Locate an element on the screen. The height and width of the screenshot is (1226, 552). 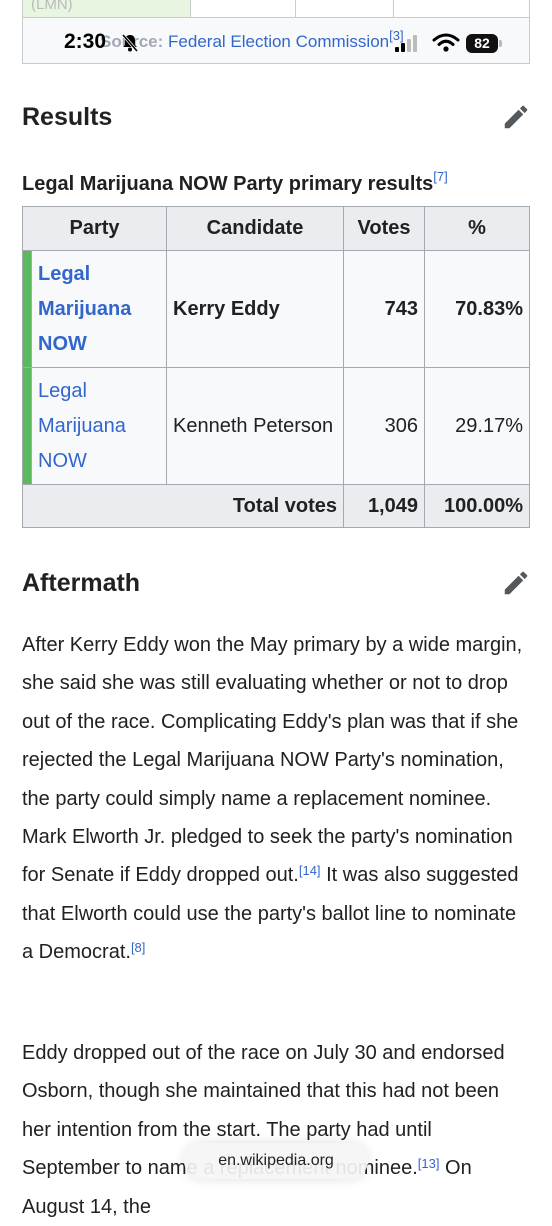
status-time: 2:30 is located at coordinates (85, 41).